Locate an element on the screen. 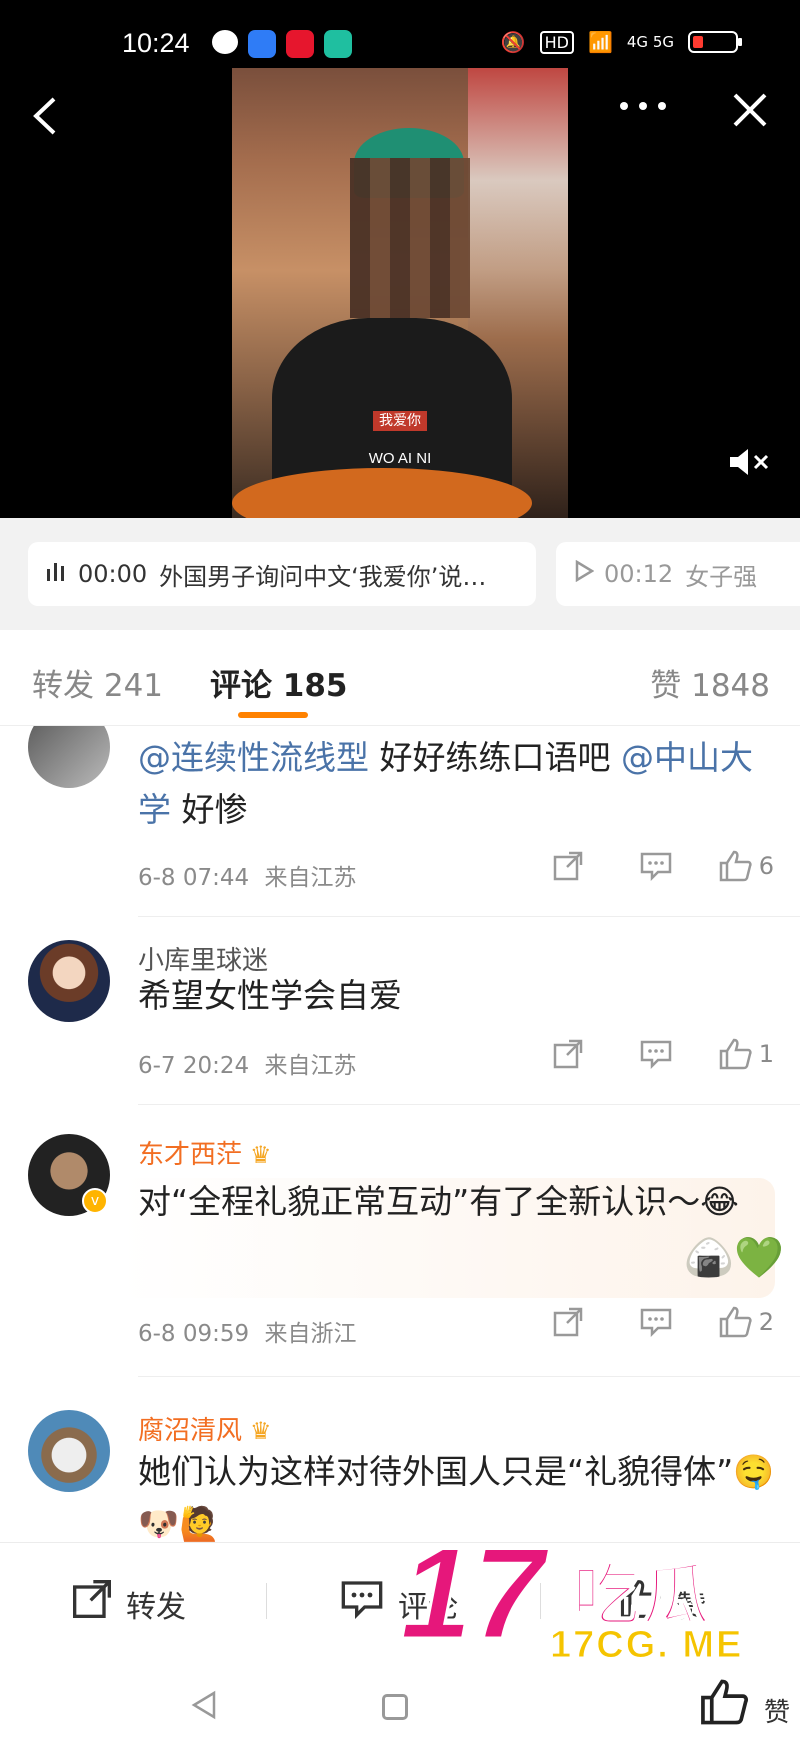 This screenshot has height=1760, width=800. comment-location: 来自江苏 is located at coordinates (310, 878).